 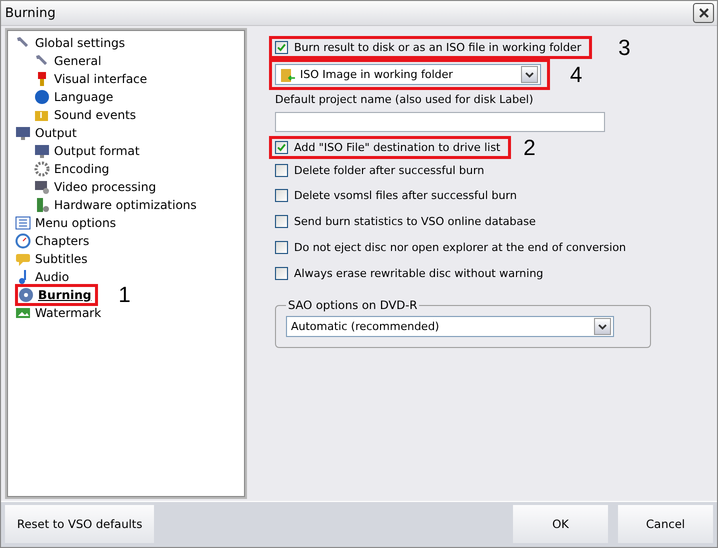 I want to click on tree-item: Sound events, so click(x=85, y=115).